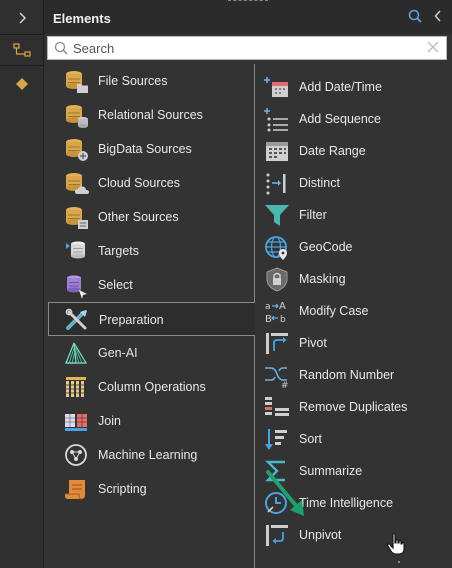 The image size is (452, 568). What do you see at coordinates (275, 312) in the screenshot?
I see `modify-case-icon: a A B b` at bounding box center [275, 312].